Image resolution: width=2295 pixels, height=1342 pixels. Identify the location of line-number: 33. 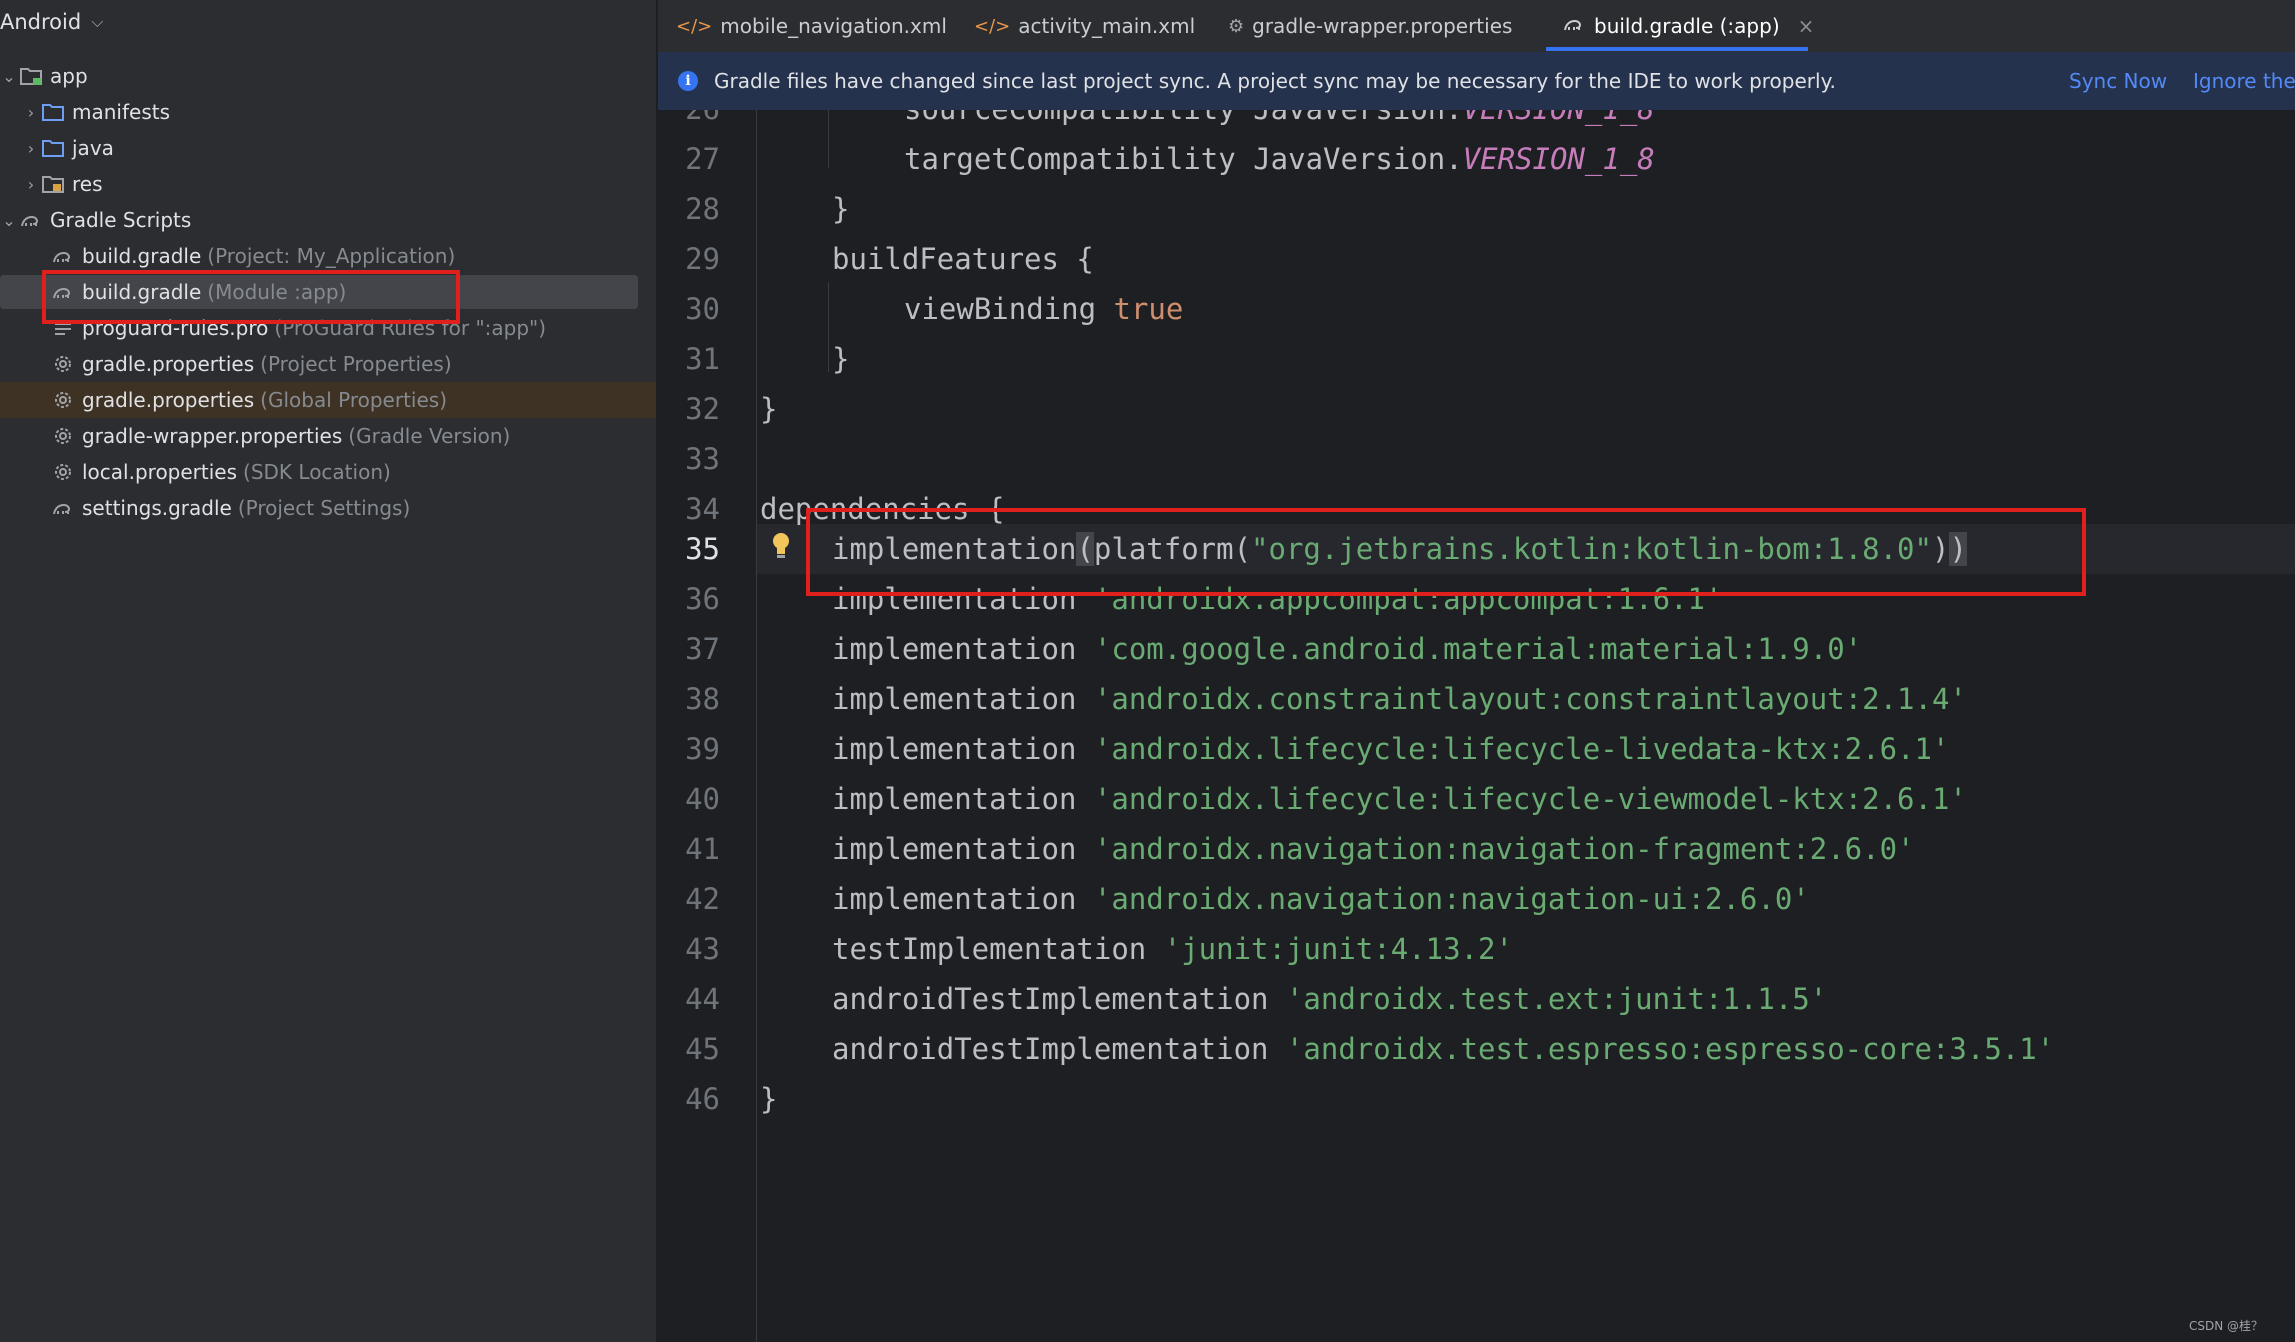
(702, 459).